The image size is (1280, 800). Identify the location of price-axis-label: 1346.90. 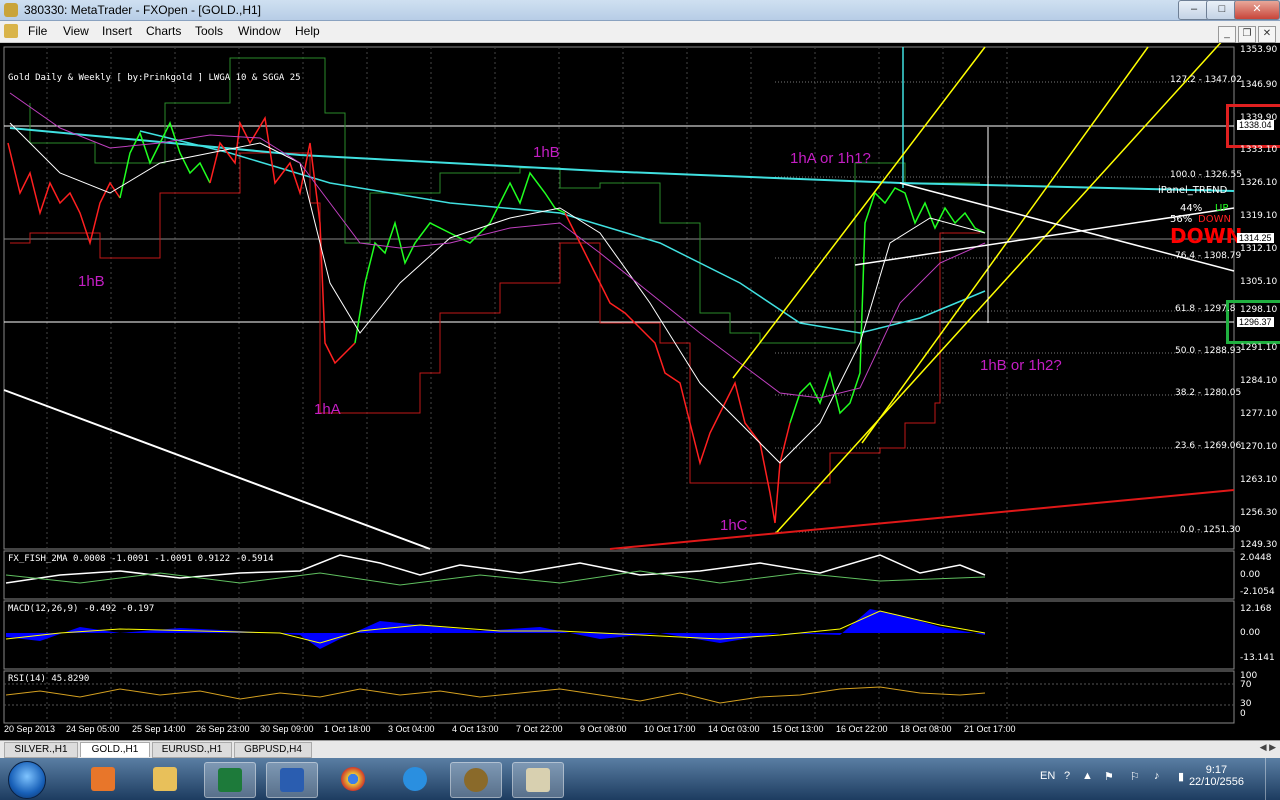
(1259, 85).